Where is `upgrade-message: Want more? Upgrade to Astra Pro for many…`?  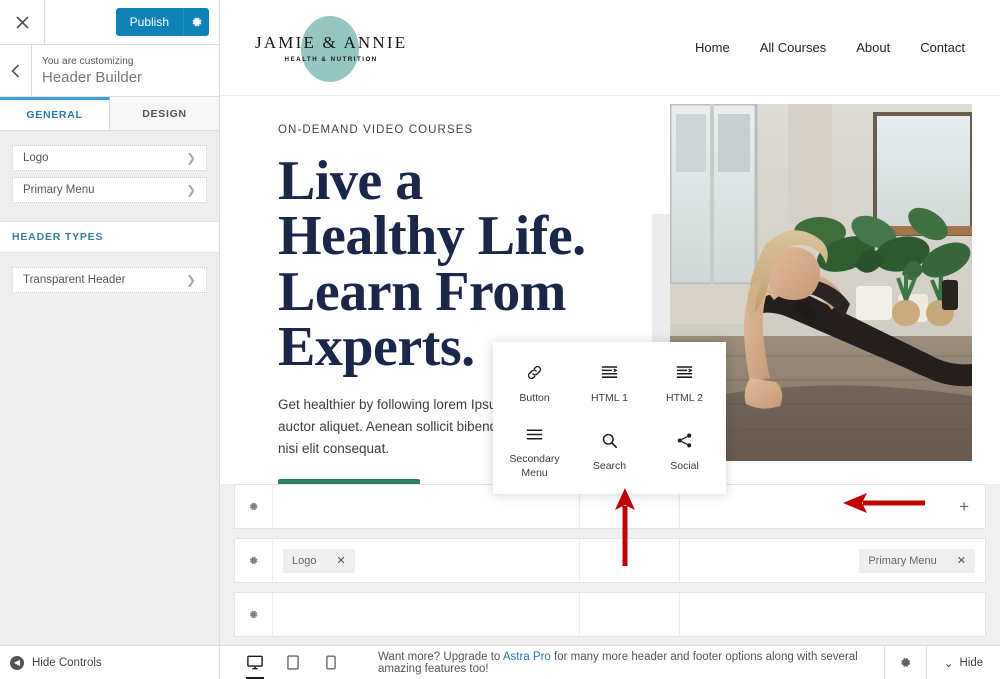
upgrade-message: Want more? Upgrade to Astra Pro for many… is located at coordinates (625, 663).